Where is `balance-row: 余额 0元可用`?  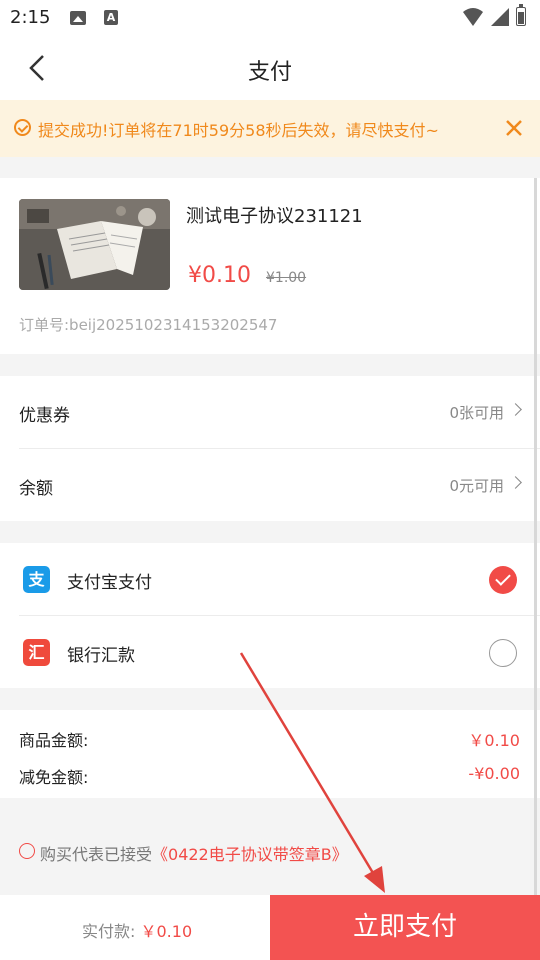
balance-row: 余额 0元可用 is located at coordinates (270, 485).